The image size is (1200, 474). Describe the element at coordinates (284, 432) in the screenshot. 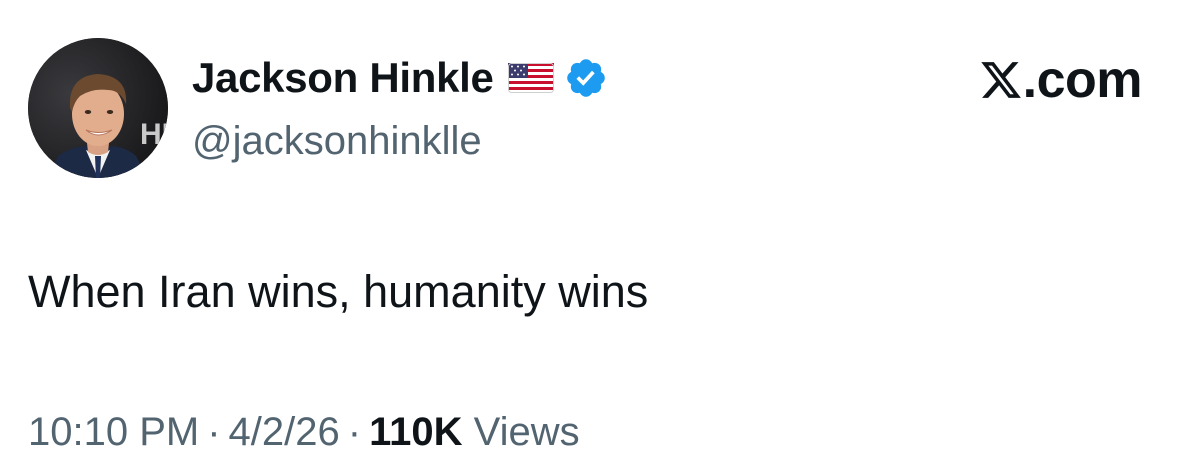

I see `tweet-date: 4/2/26` at that location.